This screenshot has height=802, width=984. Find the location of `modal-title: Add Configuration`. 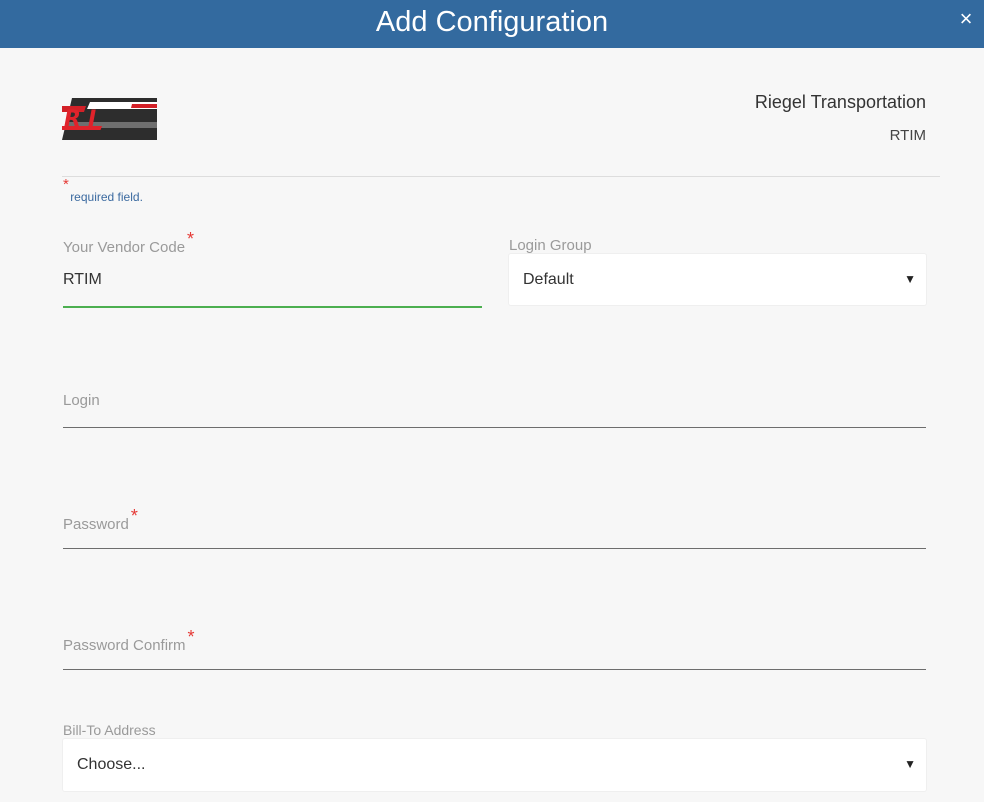

modal-title: Add Configuration is located at coordinates (492, 22).